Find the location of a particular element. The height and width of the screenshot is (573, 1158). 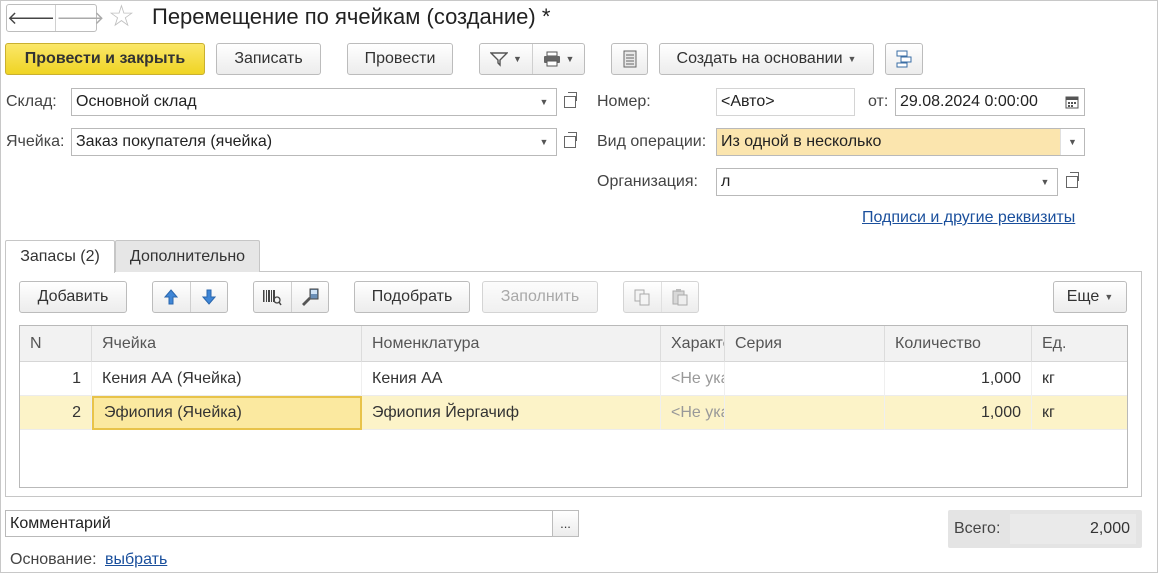

cell-field: Заказ покупателя (ячейка) ▼ is located at coordinates (314, 142).